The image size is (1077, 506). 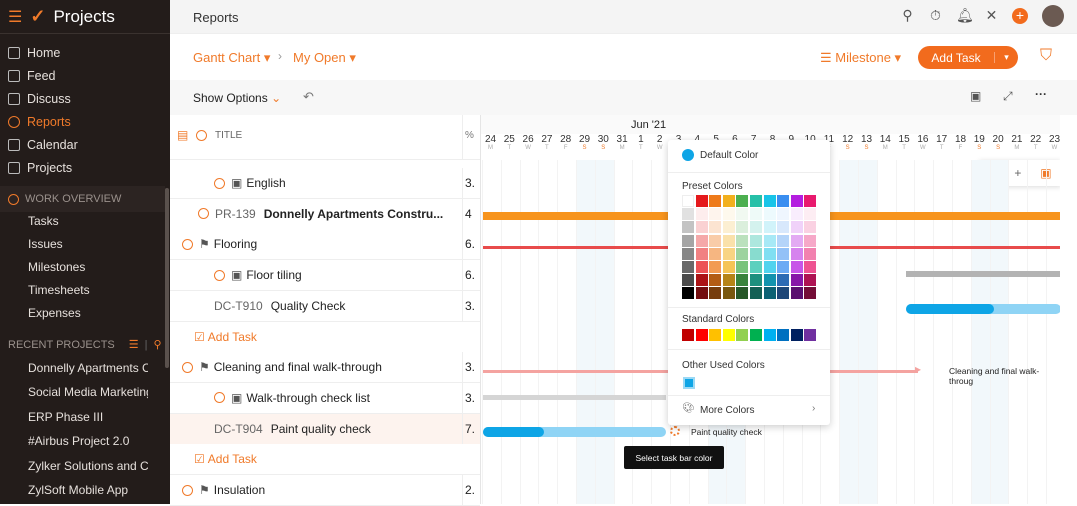 What do you see at coordinates (675, 431) in the screenshot?
I see `color-picker-icon` at bounding box center [675, 431].